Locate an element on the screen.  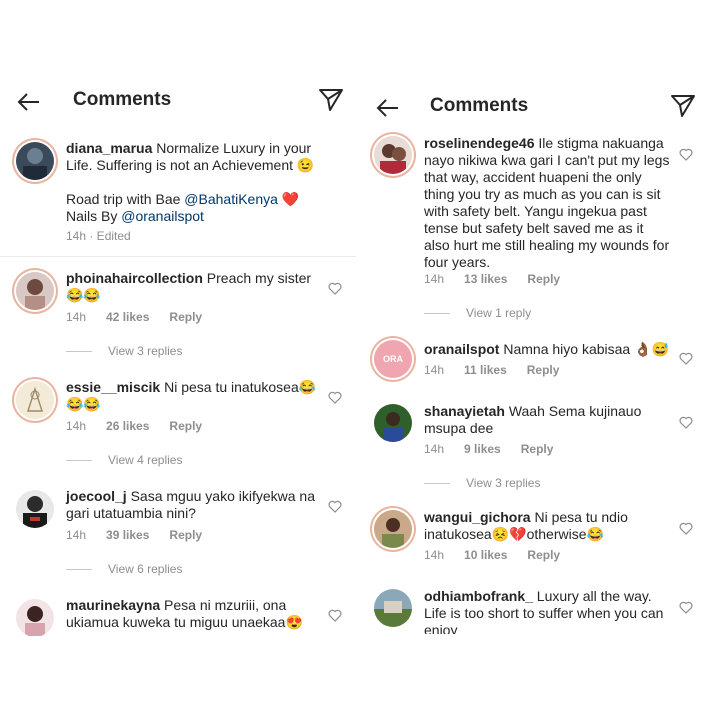
caption-time: 14h · Edited is located at coordinates (98, 236).